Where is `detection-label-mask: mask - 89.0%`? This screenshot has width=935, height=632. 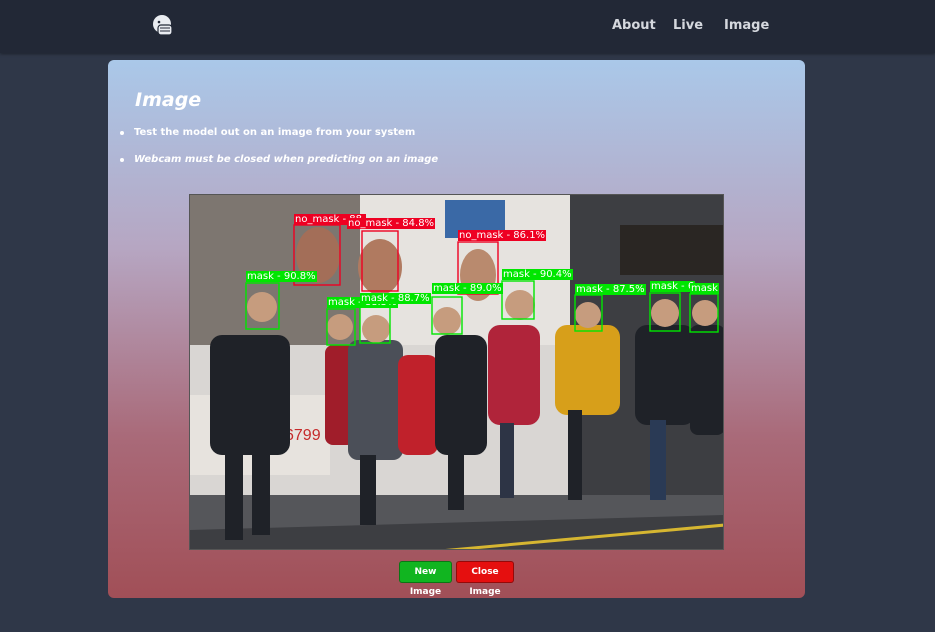
detection-label-mask: mask - 89.0% is located at coordinates (467, 288).